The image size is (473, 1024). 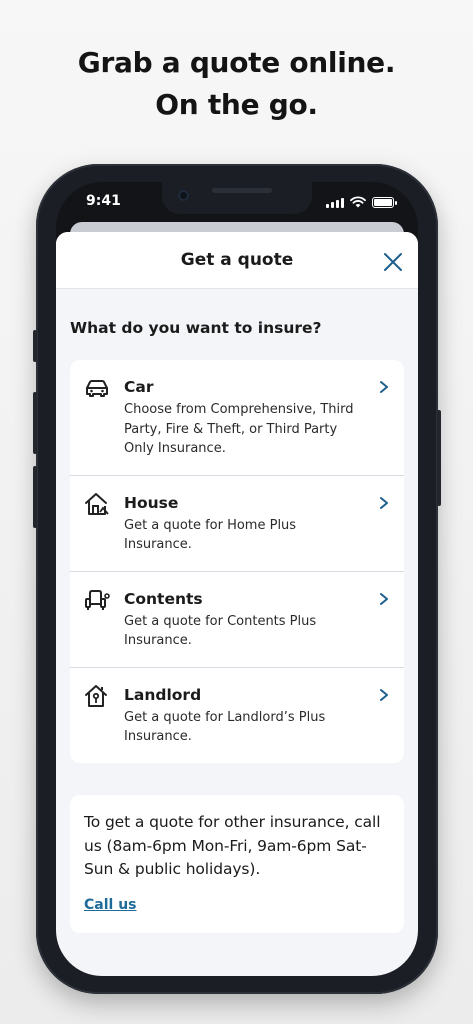 I want to click on close-icon, so click(x=393, y=262).